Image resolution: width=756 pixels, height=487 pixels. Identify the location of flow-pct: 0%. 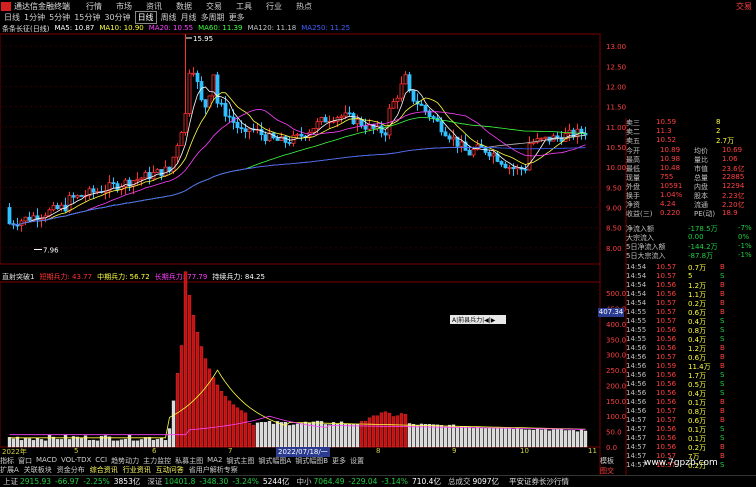
(744, 237).